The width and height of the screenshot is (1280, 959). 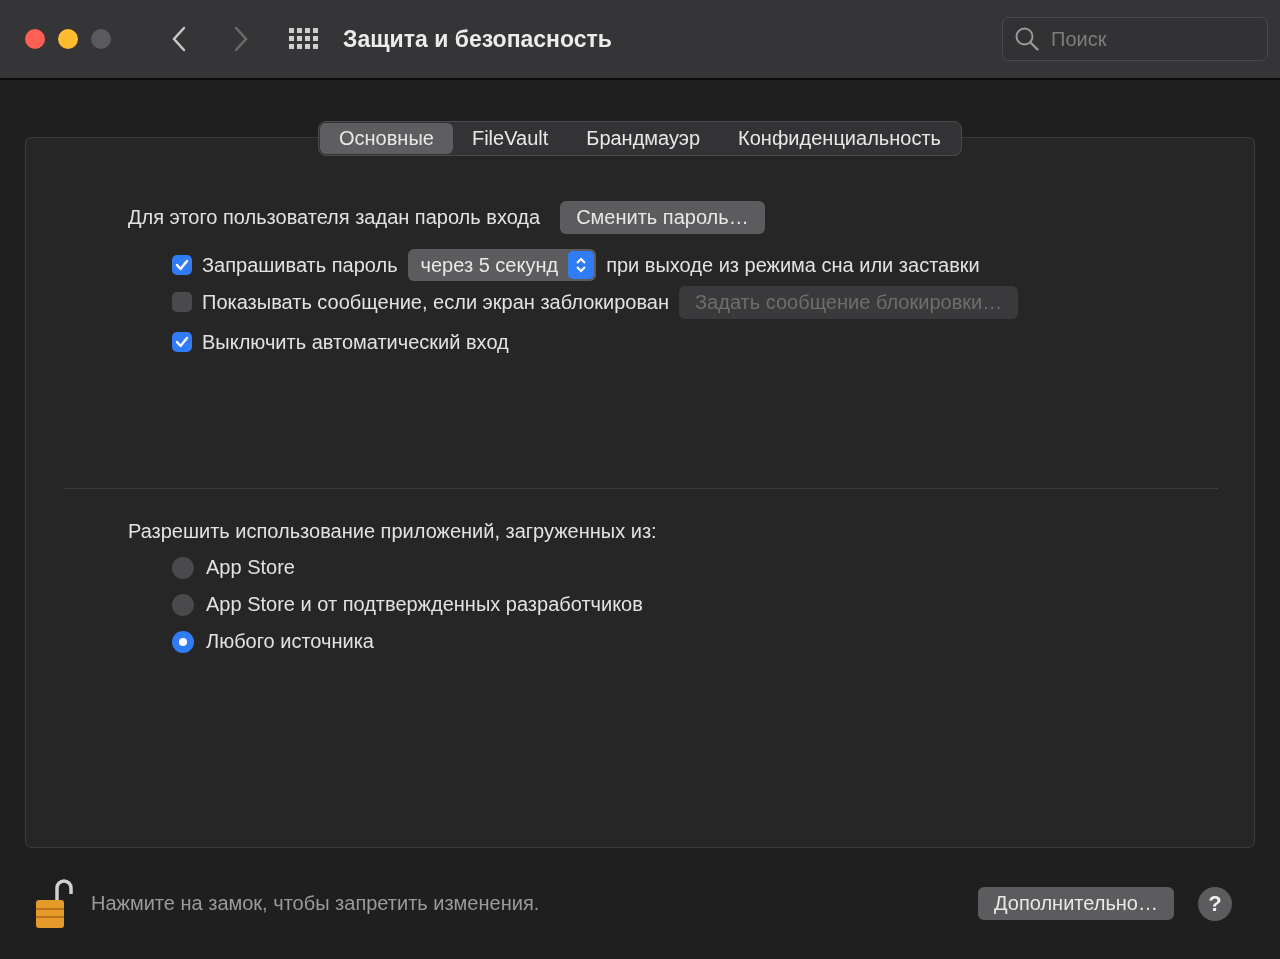 I want to click on tab: Брандмауэр, so click(x=643, y=138).